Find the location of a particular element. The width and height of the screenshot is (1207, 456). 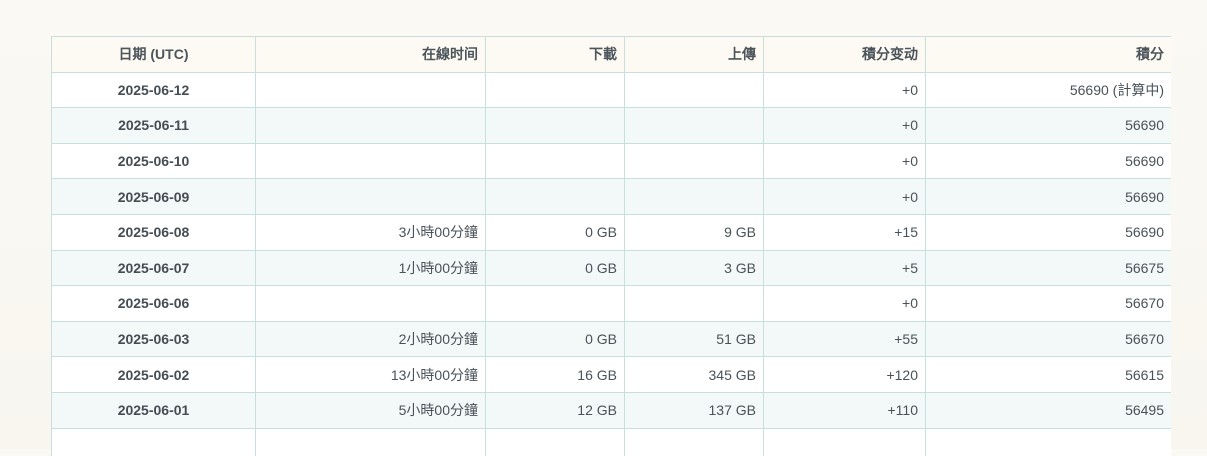

points-cell: 56690 (計算中) is located at coordinates (1048, 90).